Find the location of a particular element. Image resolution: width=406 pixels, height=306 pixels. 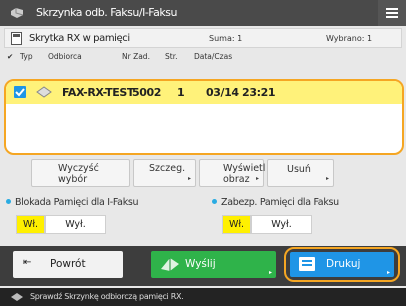

ifax-lock-label-row: Blokada Pamięci dla I-Faksu is located at coordinates (72, 202).